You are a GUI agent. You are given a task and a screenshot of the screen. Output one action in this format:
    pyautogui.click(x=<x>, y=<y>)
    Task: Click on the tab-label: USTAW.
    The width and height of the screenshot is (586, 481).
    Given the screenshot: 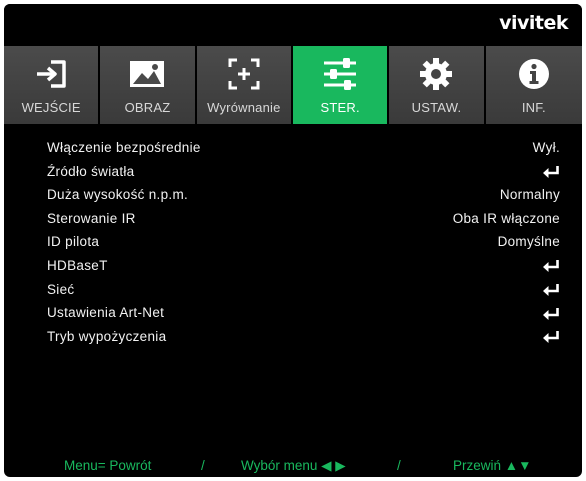 What is the action you would take?
    pyautogui.click(x=436, y=107)
    